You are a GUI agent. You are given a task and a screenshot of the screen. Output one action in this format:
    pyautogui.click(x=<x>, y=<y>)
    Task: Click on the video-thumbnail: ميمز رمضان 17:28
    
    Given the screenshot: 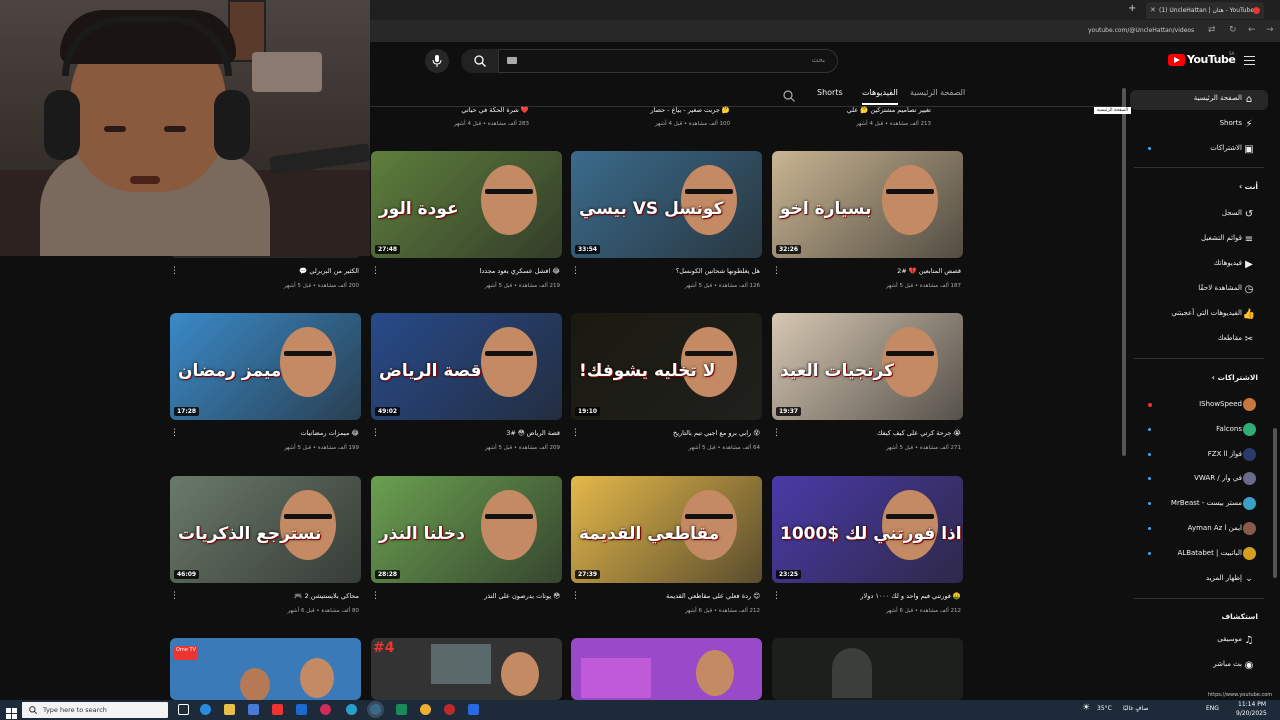 What is the action you would take?
    pyautogui.click(x=265, y=366)
    